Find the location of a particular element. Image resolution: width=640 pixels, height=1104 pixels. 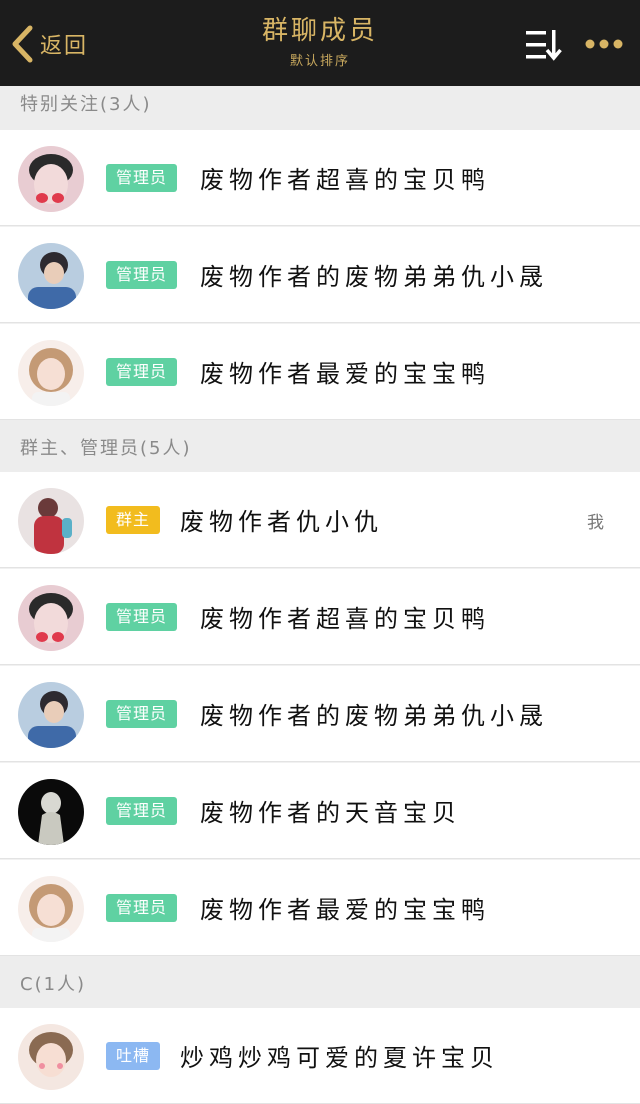

page-title: 群聊成员 is located at coordinates (319, 31).